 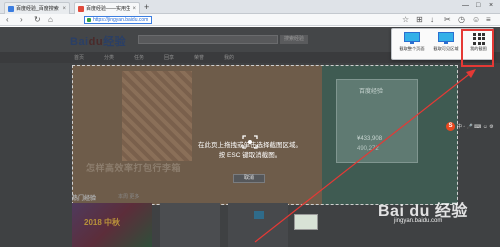 What do you see at coordinates (488, 20) in the screenshot?
I see `menu-icon: ≡` at bounding box center [488, 20].